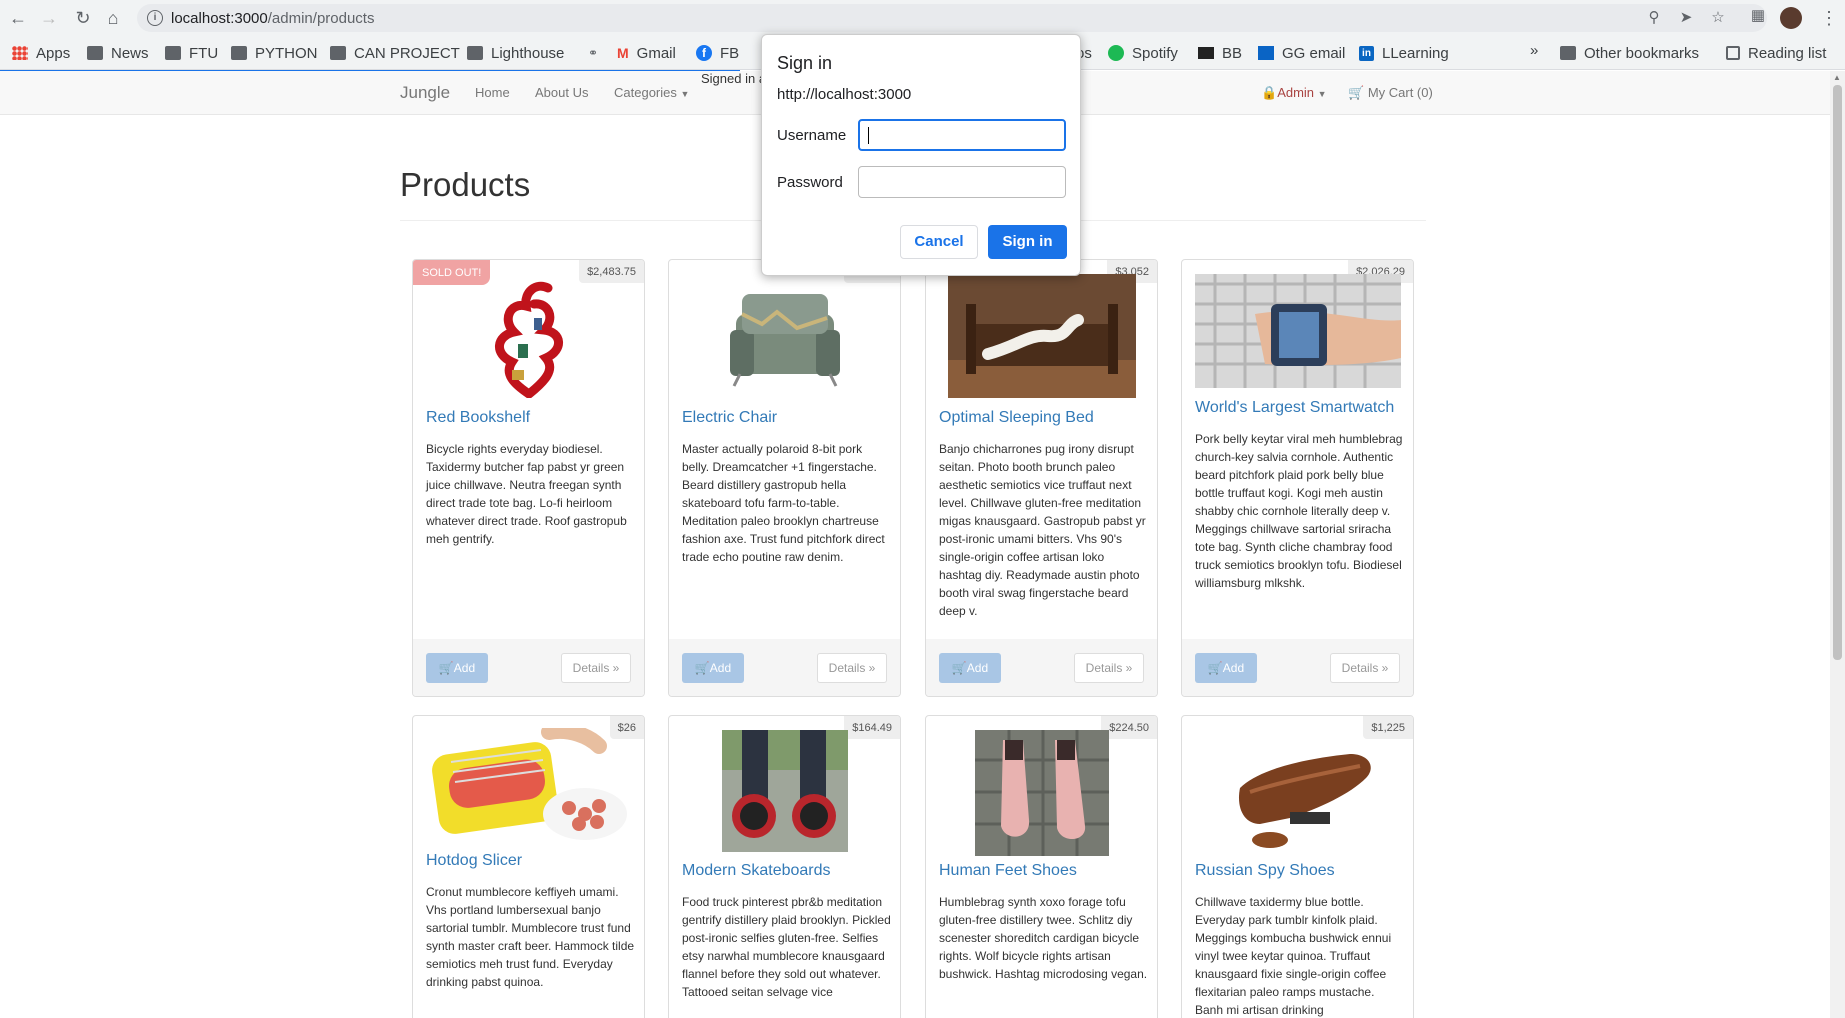 The height and width of the screenshot is (1018, 1845). I want to click on username-field, so click(962, 135).